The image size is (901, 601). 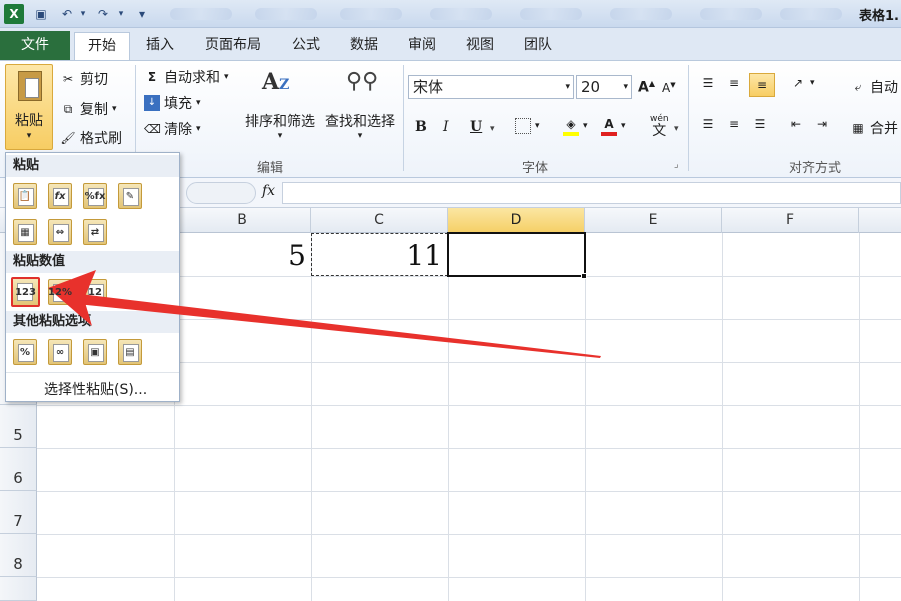 What do you see at coordinates (60, 352) in the screenshot?
I see `link-icon: ∞` at bounding box center [60, 352].